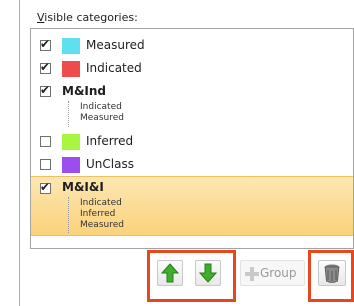 The width and height of the screenshot is (354, 306). I want to click on trash-icon, so click(332, 273).